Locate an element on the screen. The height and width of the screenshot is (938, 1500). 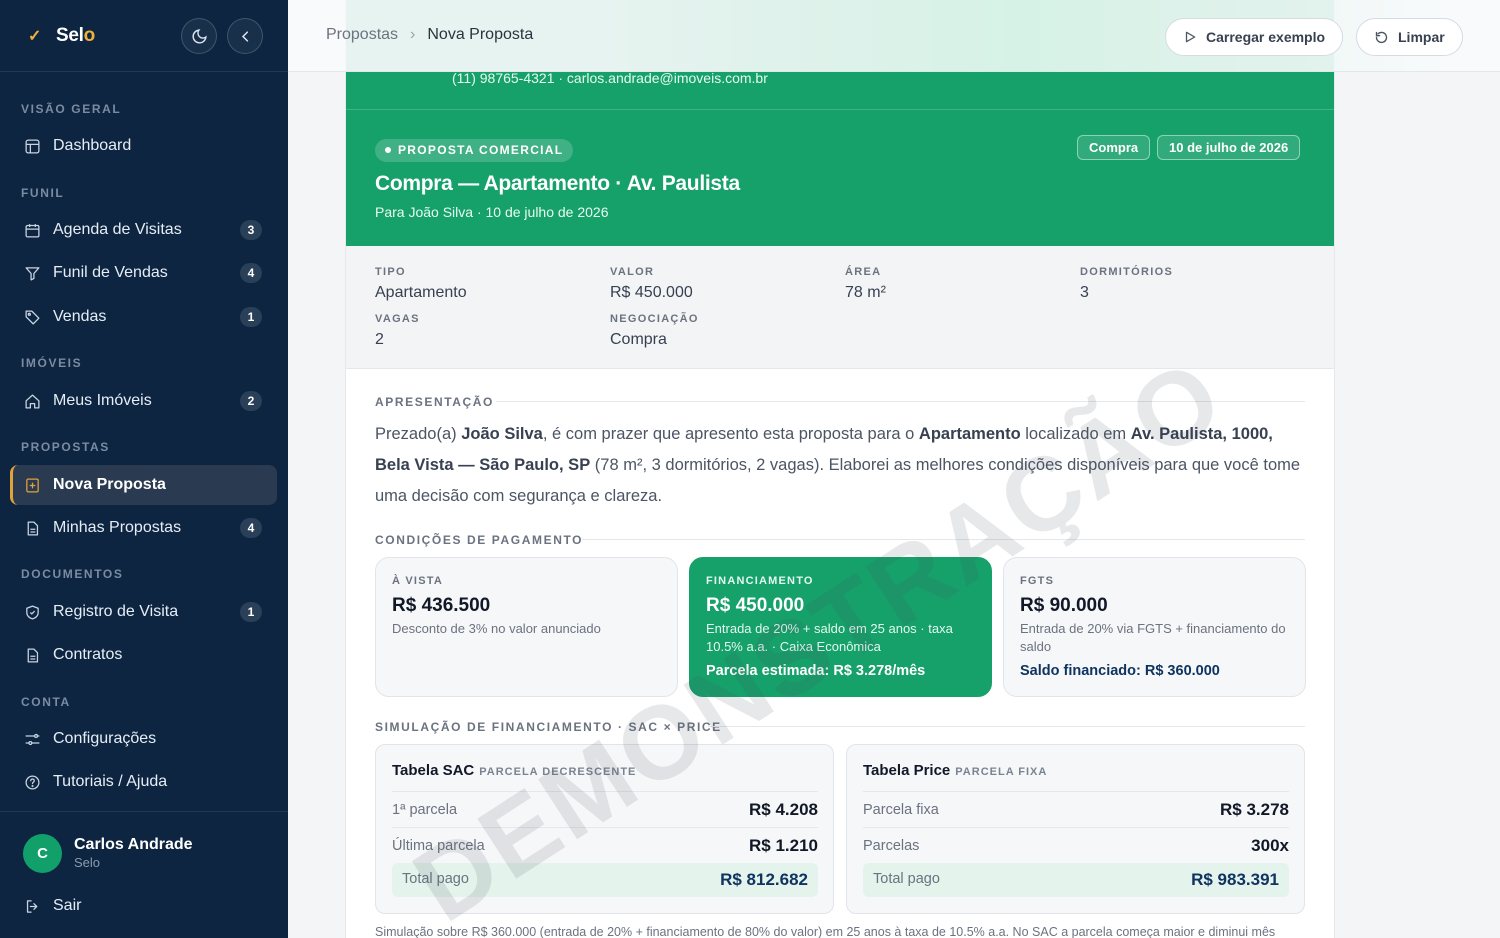
logout-button: Sair is located at coordinates (143, 906).